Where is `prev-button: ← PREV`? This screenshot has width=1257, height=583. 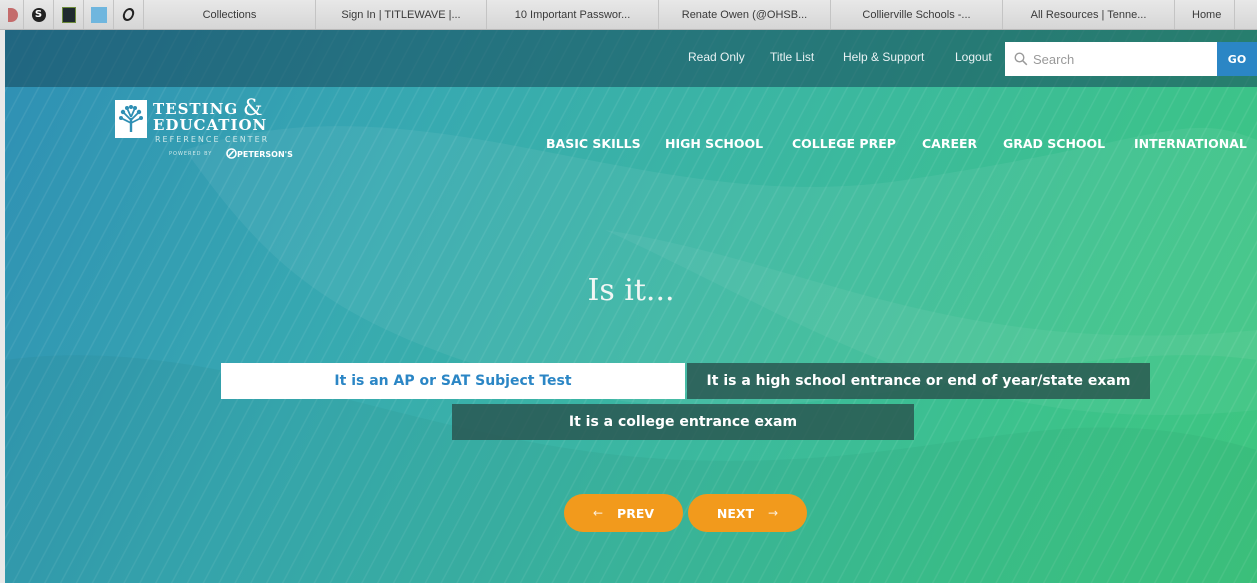 prev-button: ← PREV is located at coordinates (623, 513).